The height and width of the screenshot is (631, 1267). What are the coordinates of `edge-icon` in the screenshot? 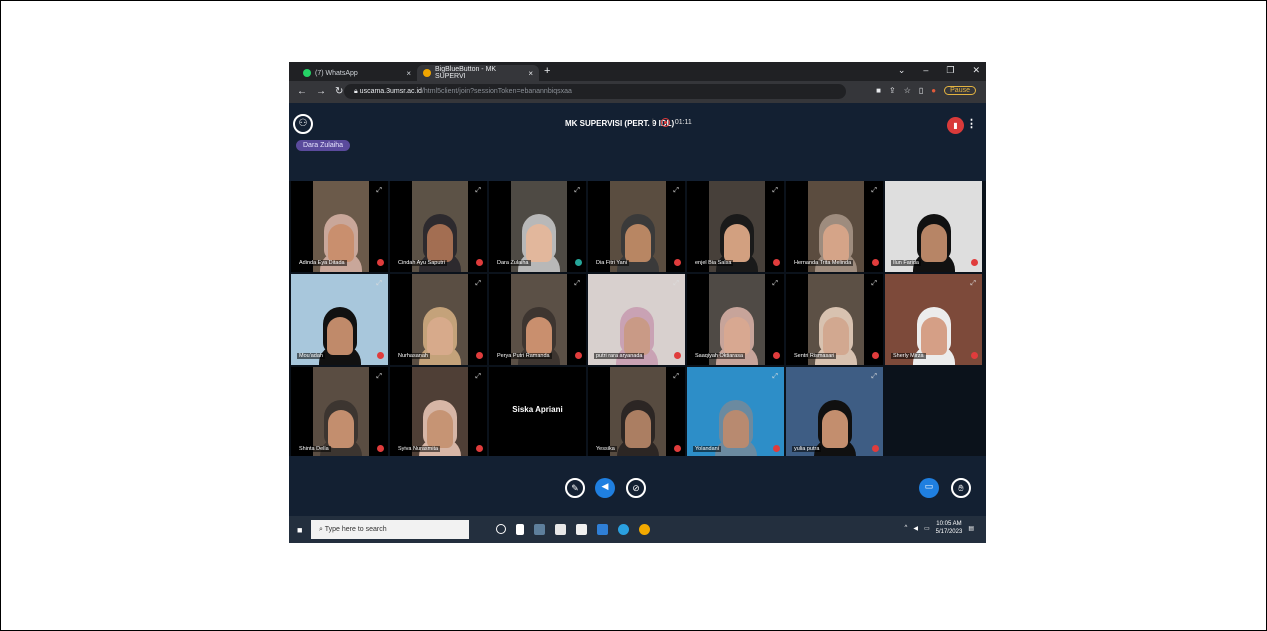 It's located at (623, 529).